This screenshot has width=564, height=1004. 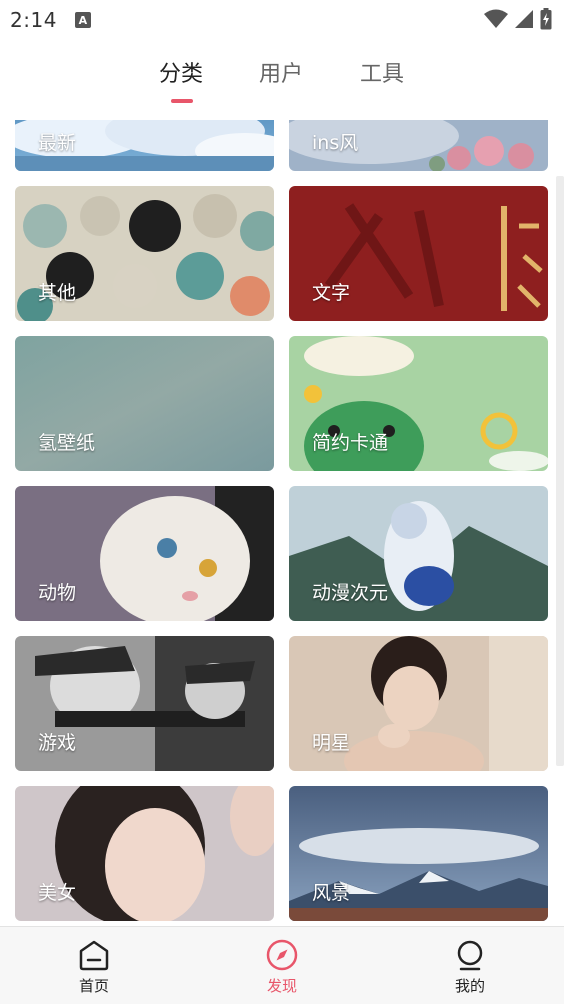 What do you see at coordinates (282, 955) in the screenshot?
I see `compass-icon` at bounding box center [282, 955].